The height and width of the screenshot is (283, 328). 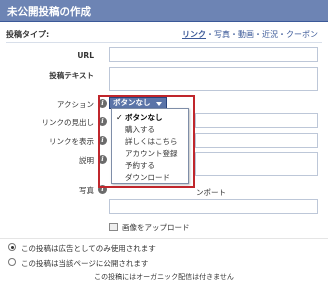 I want to click on link-headline-input, so click(x=256, y=120).